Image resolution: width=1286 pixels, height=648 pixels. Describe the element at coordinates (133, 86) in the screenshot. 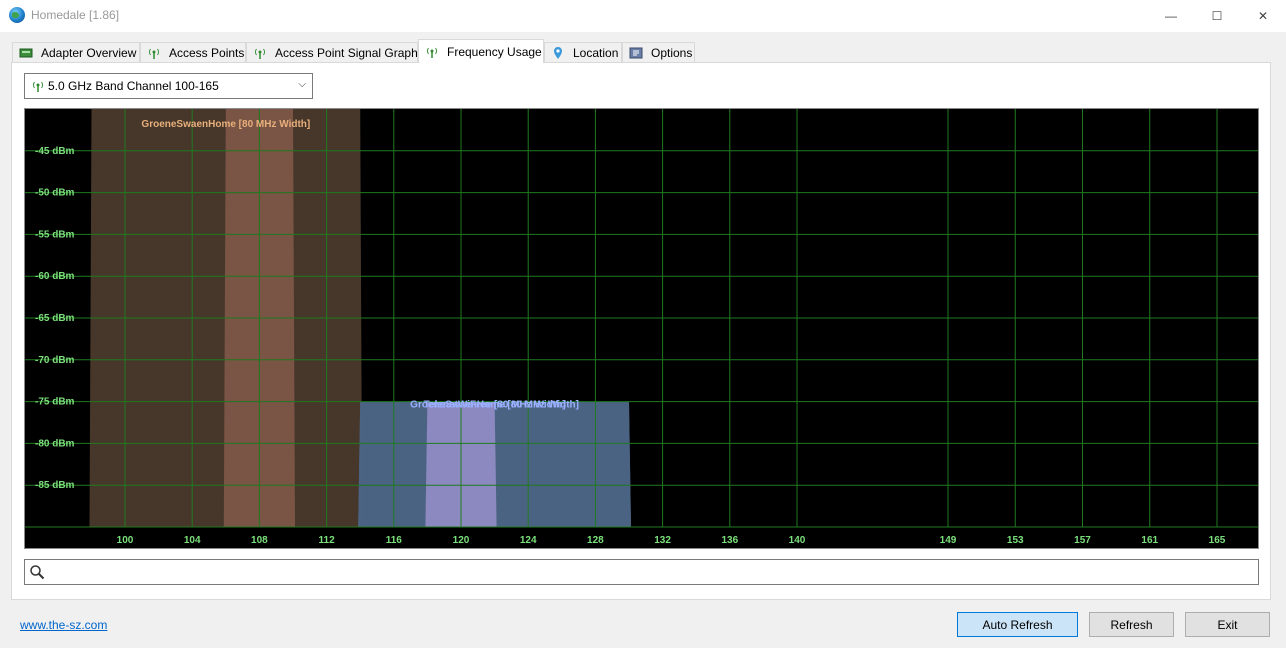

I see `band-select-value: 5.0 GHz Band Channel 100-165` at that location.